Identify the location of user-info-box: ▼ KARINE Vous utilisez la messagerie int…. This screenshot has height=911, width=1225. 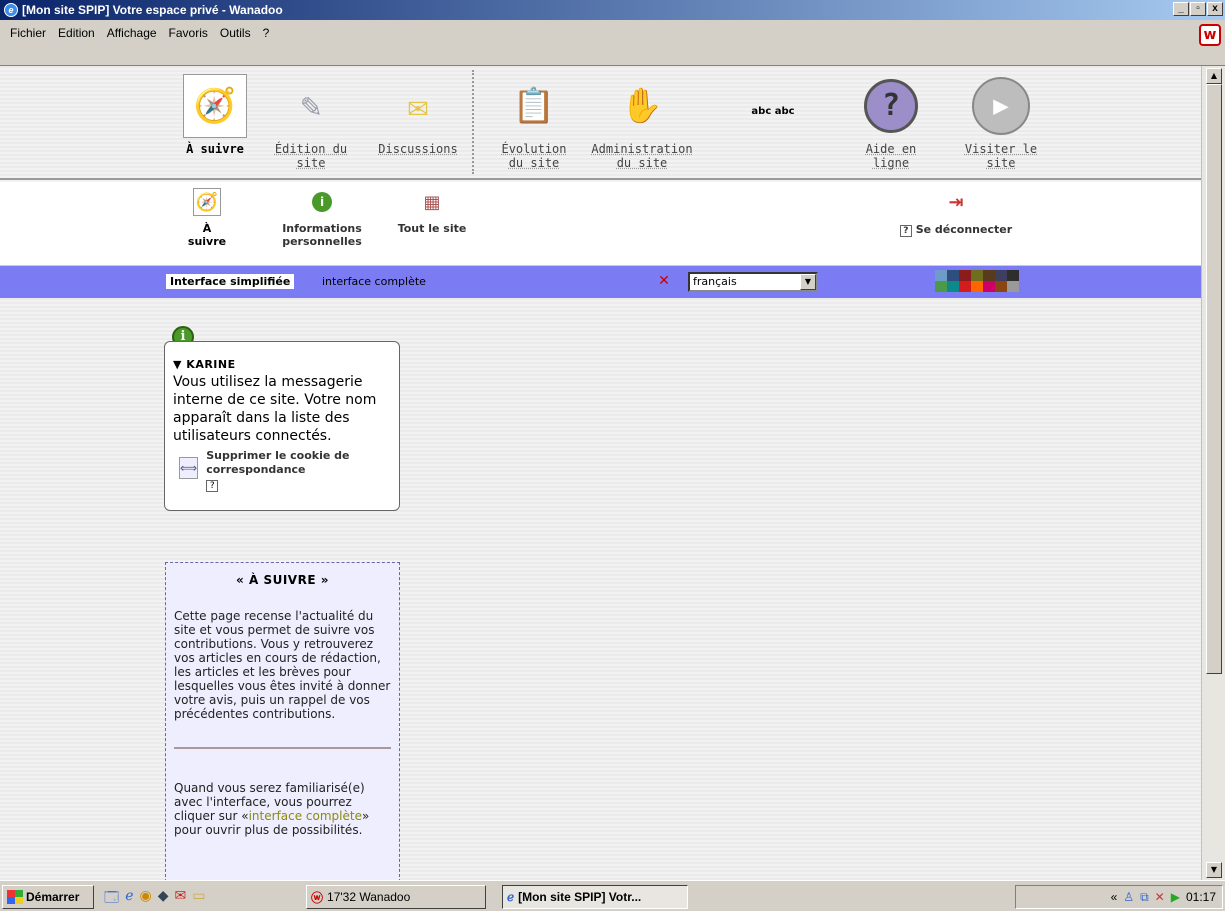
(282, 426).